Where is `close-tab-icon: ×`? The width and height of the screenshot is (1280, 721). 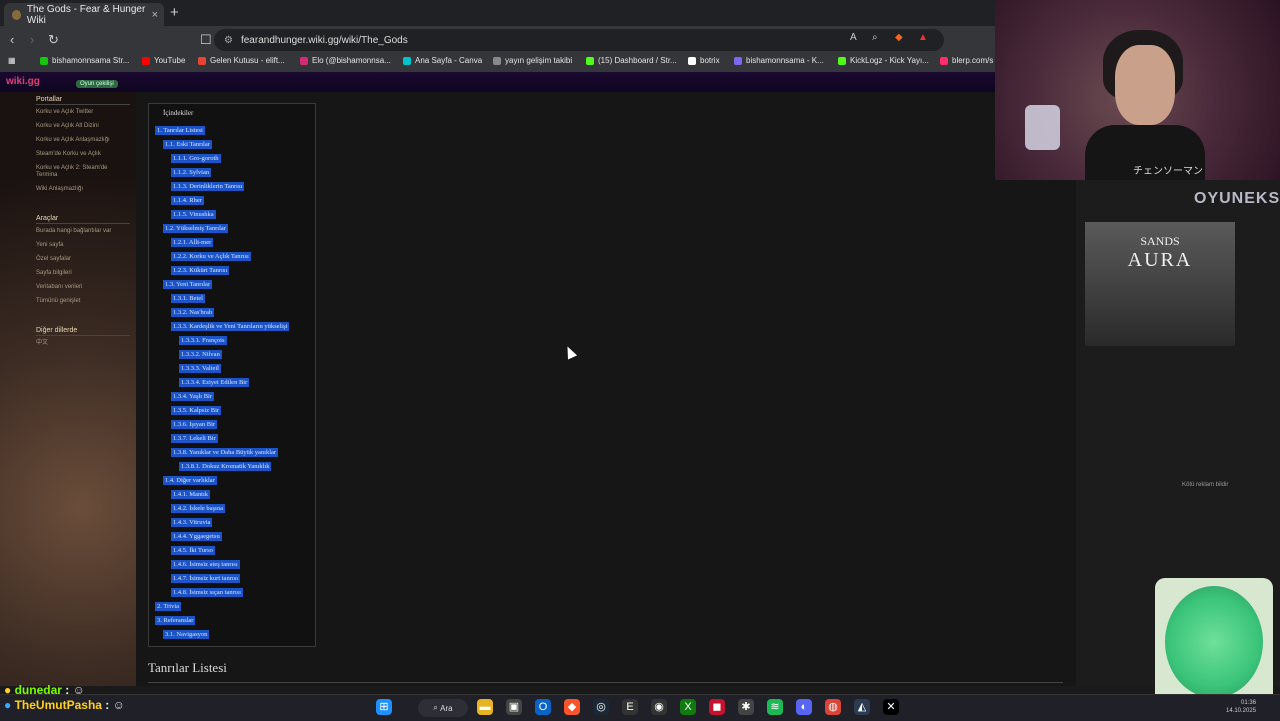
close-tab-icon: × is located at coordinates (155, 15).